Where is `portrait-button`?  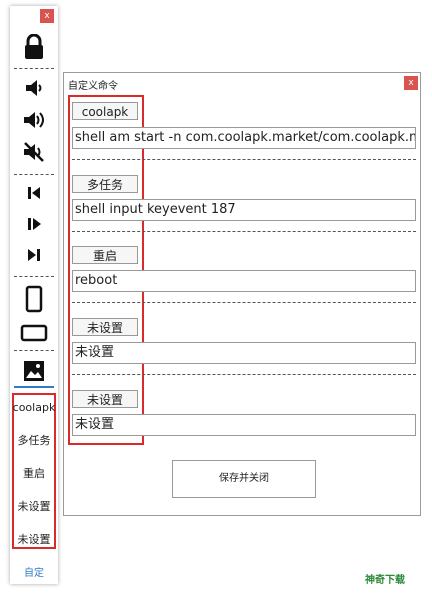
portrait-button is located at coordinates (34, 299).